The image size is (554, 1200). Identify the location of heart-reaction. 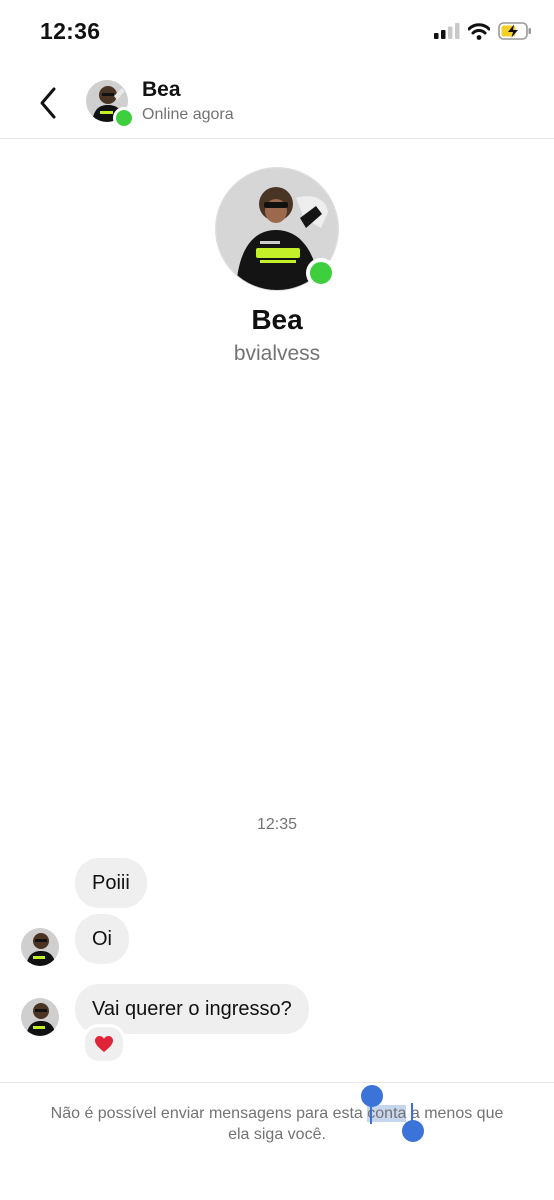
(104, 1044).